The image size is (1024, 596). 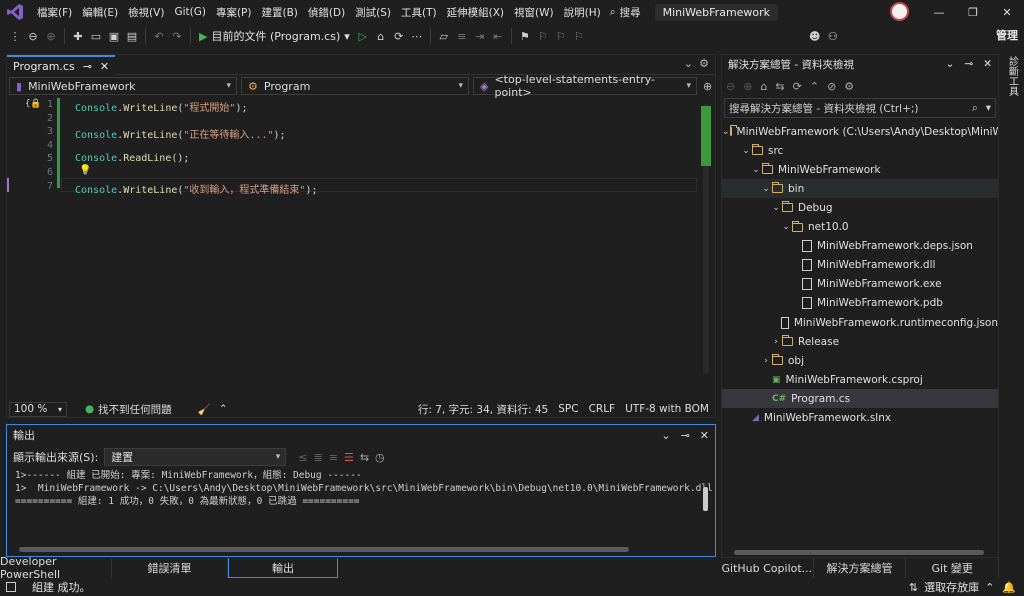 I want to click on minimize-icon: —, so click(x=939, y=12).